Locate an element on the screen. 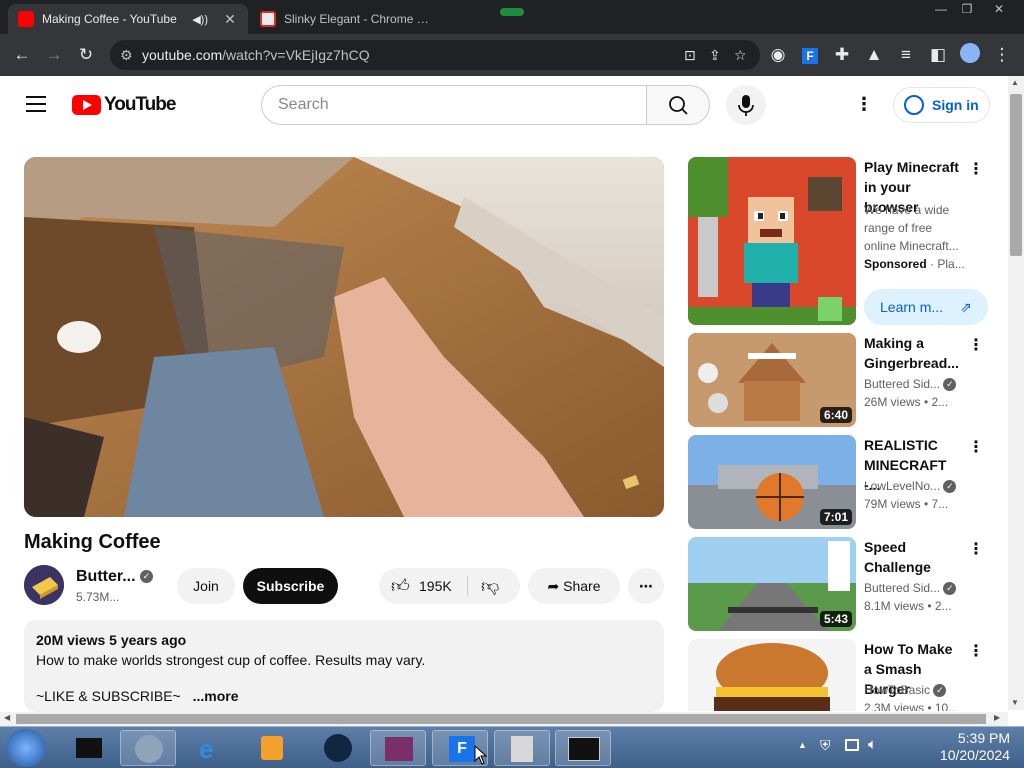 Image resolution: width=1024 pixels, height=768 pixels. restore-window-button: ❐ is located at coordinates (967, 9).